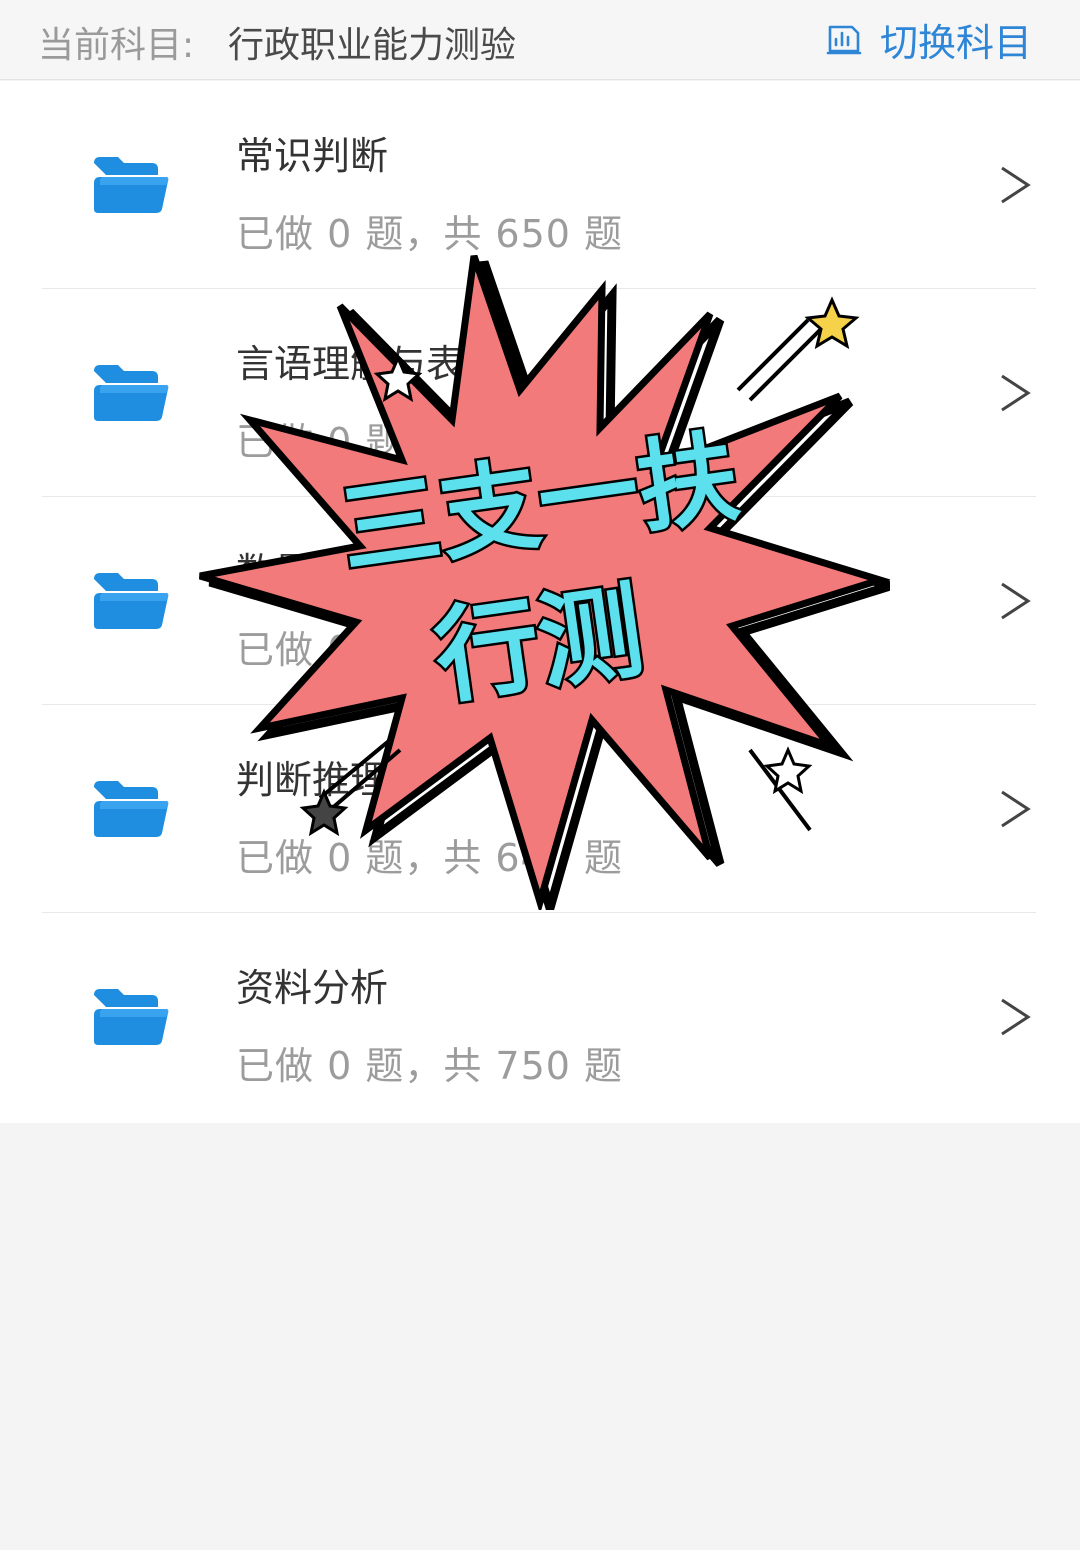 The image size is (1080, 1550). What do you see at coordinates (369, 364) in the screenshot?
I see `category-title: 言语理解与表达` at bounding box center [369, 364].